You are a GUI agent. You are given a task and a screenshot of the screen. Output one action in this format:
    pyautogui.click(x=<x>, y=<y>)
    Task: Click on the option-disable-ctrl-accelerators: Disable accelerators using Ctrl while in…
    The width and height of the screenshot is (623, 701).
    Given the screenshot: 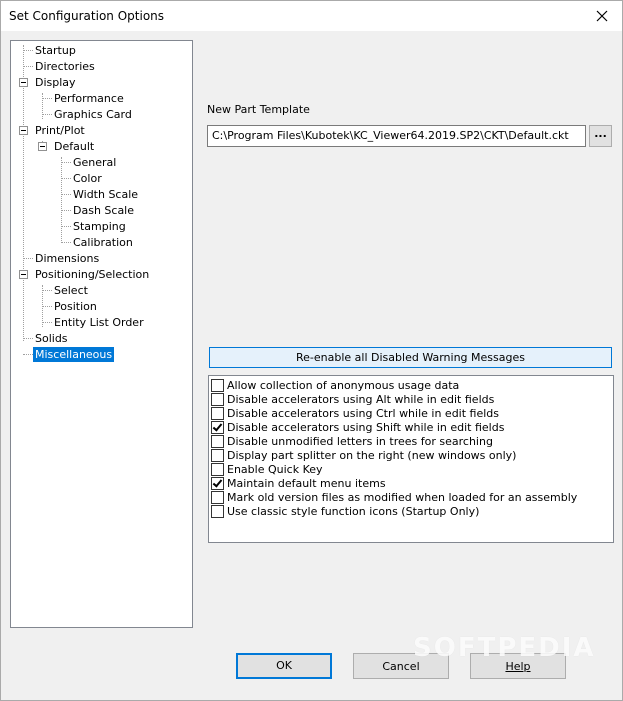 What is the action you would take?
    pyautogui.click(x=355, y=413)
    